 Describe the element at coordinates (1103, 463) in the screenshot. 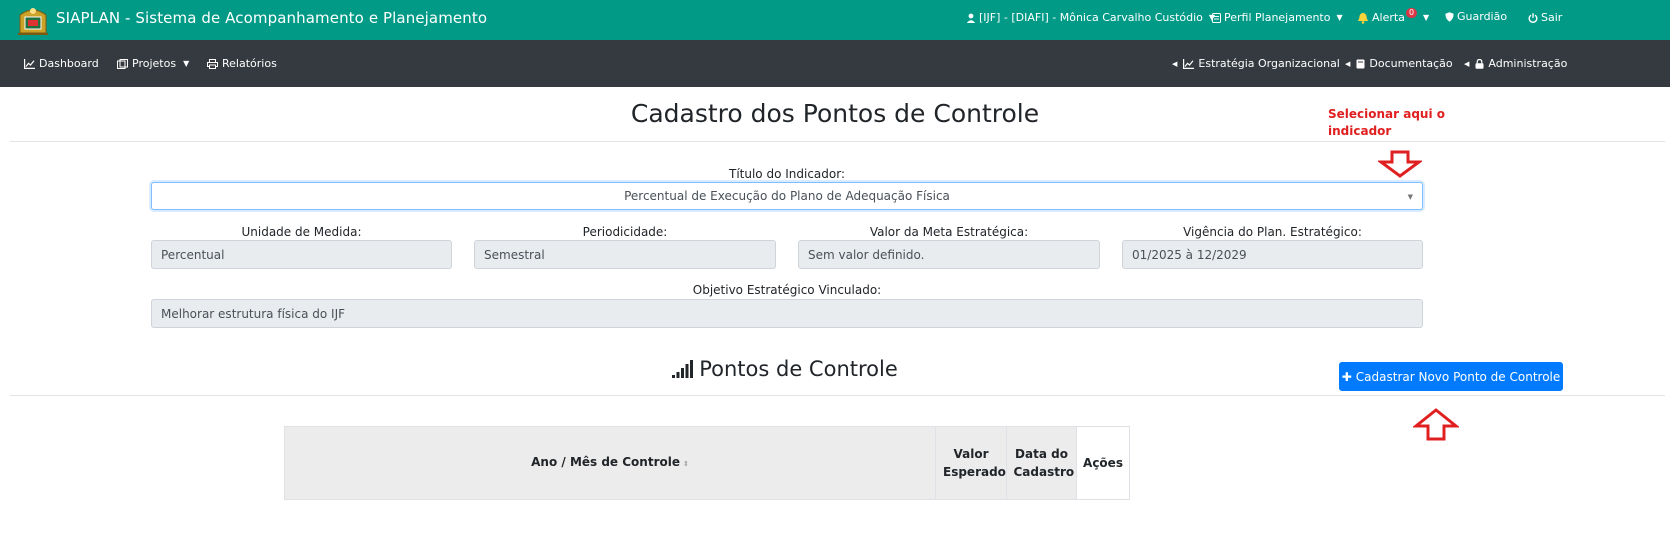

I see `column-header-actions: Ações` at that location.